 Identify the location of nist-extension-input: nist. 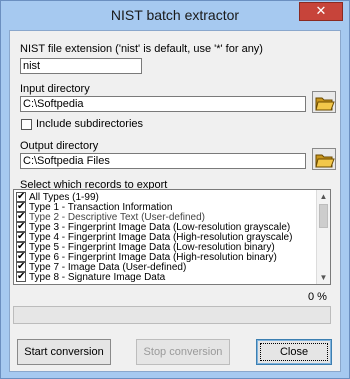
(81, 66).